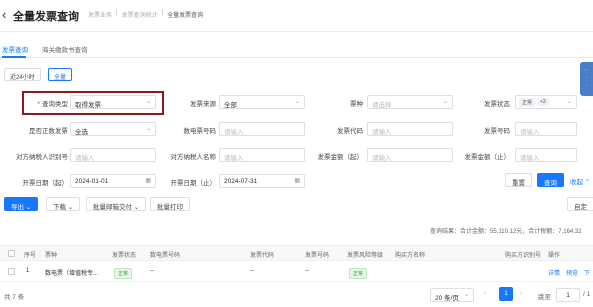 Image resolution: width=593 pixels, height=307 pixels. I want to click on floating-side-widget: ·· · ·, so click(586, 79).